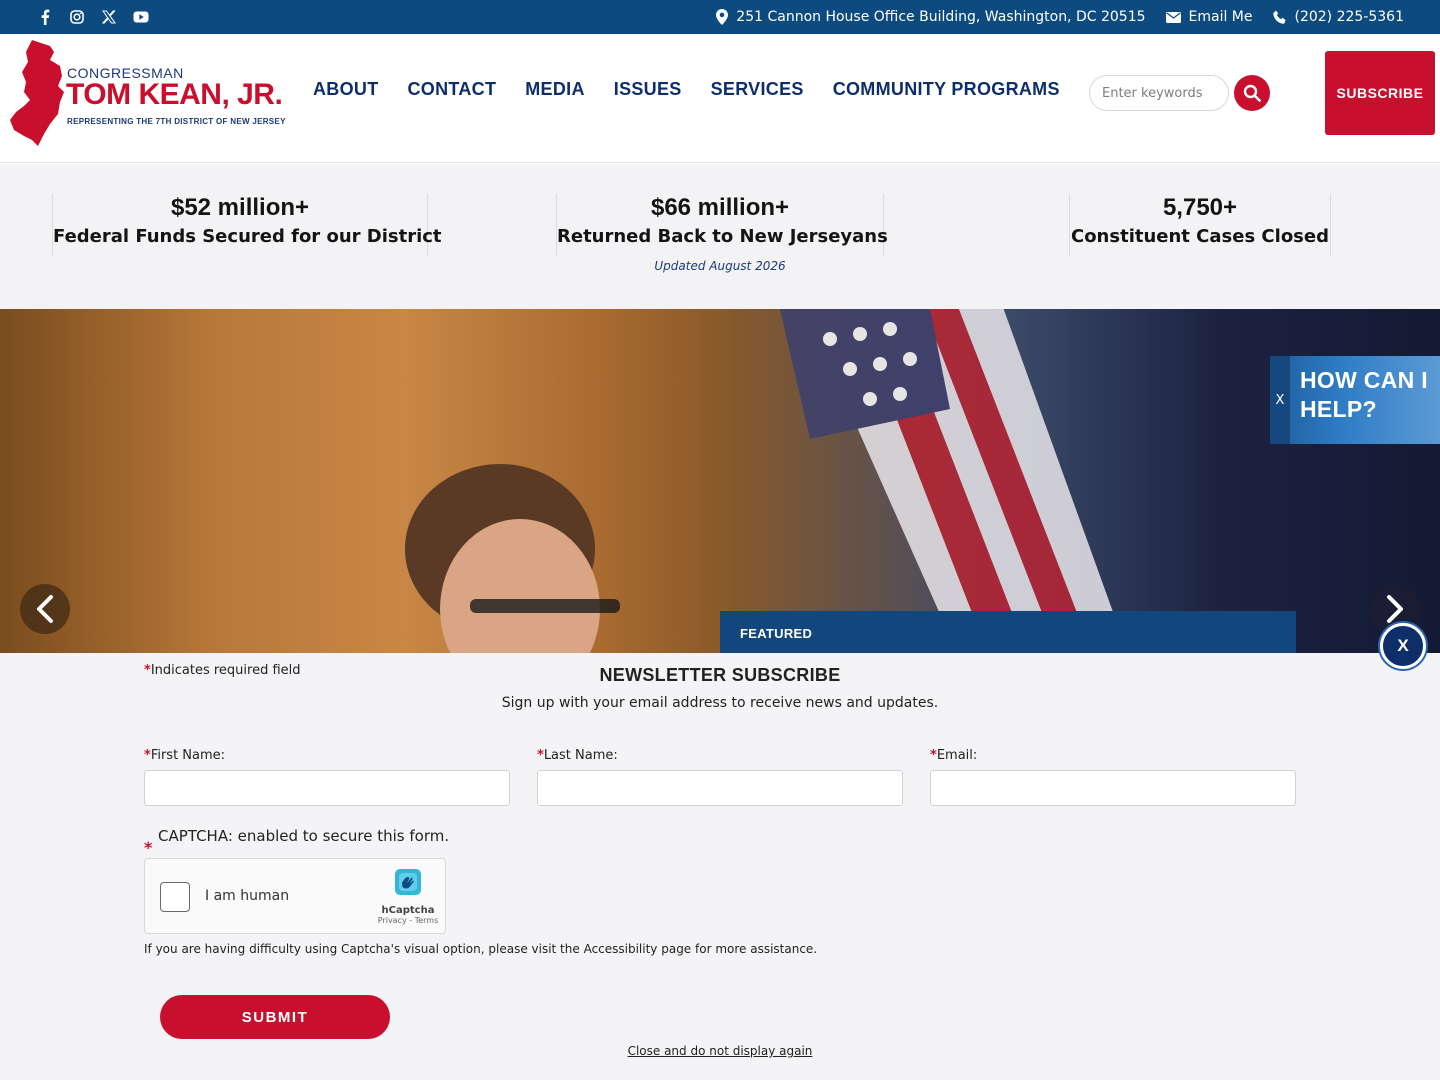 The width and height of the screenshot is (1440, 1080). I want to click on last-name-label: *Last Name:, so click(577, 755).